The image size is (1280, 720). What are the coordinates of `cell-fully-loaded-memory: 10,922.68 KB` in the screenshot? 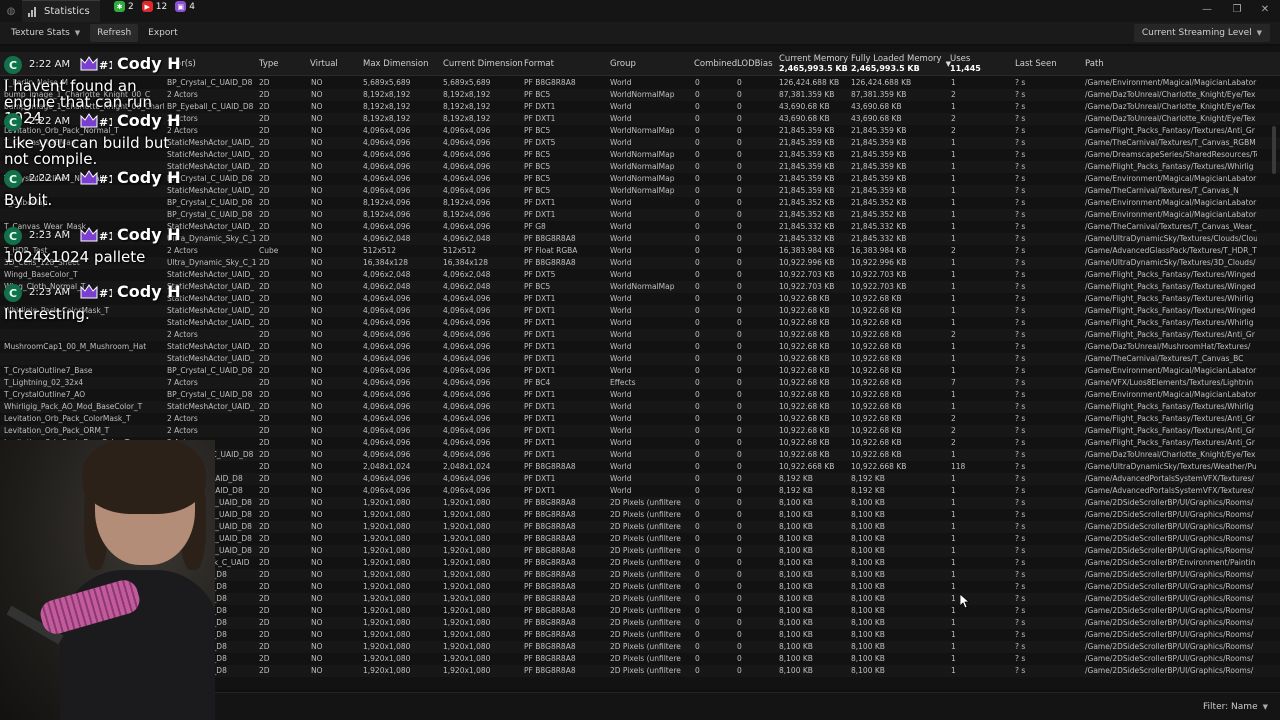 It's located at (876, 394).